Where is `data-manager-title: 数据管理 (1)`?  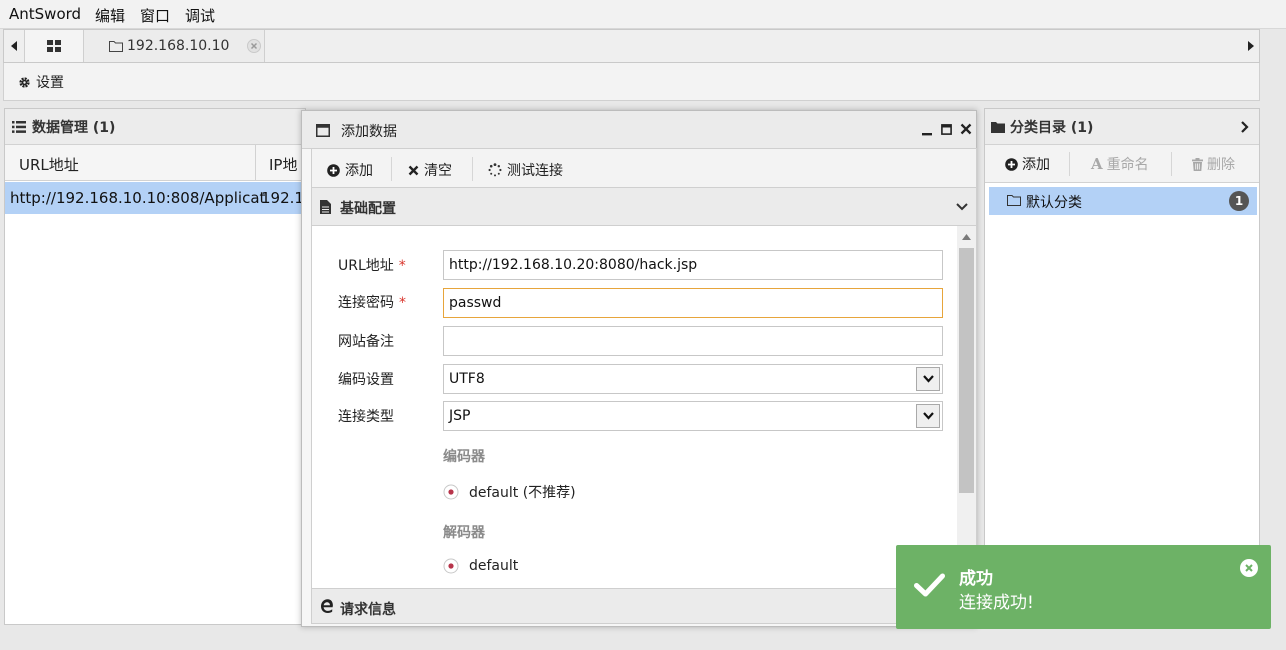 data-manager-title: 数据管理 (1) is located at coordinates (74, 127).